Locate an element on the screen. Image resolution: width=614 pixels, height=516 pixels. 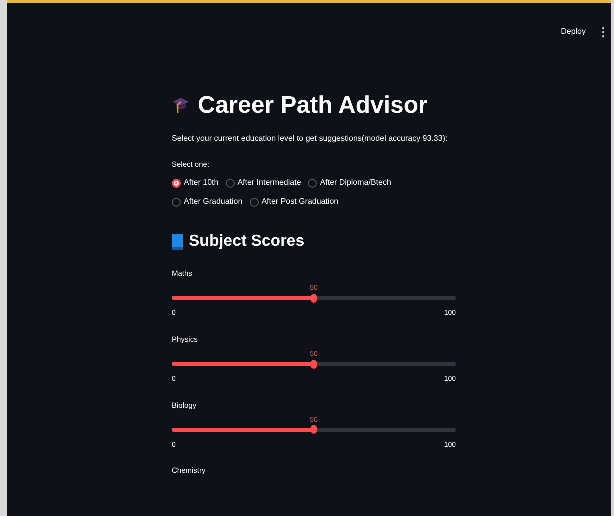
radio-option: After Post Graduation is located at coordinates (294, 202).